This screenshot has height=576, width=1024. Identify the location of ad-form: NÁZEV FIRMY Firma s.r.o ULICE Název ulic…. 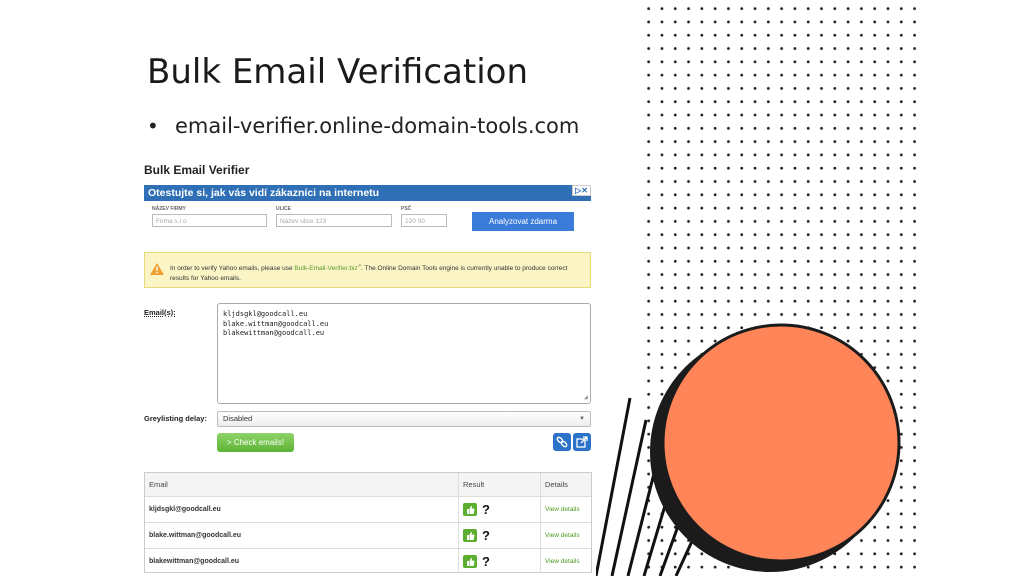
(367, 220).